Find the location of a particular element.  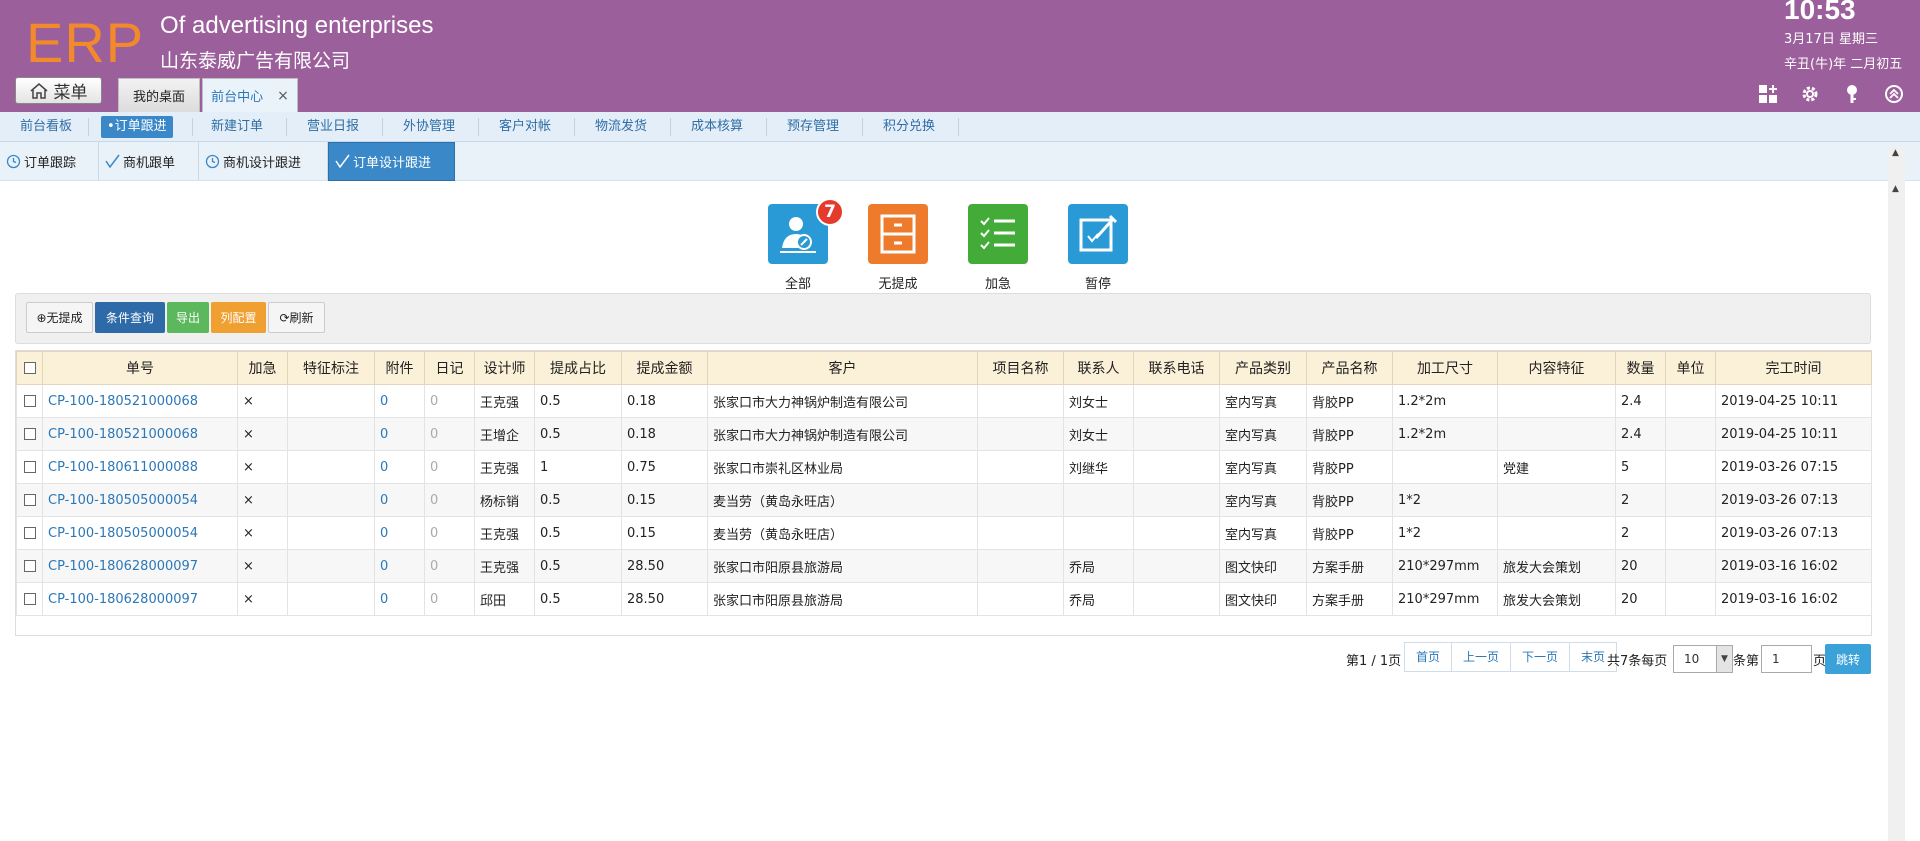

mainnav-item-dashboard: 前台看板 is located at coordinates (46, 127).